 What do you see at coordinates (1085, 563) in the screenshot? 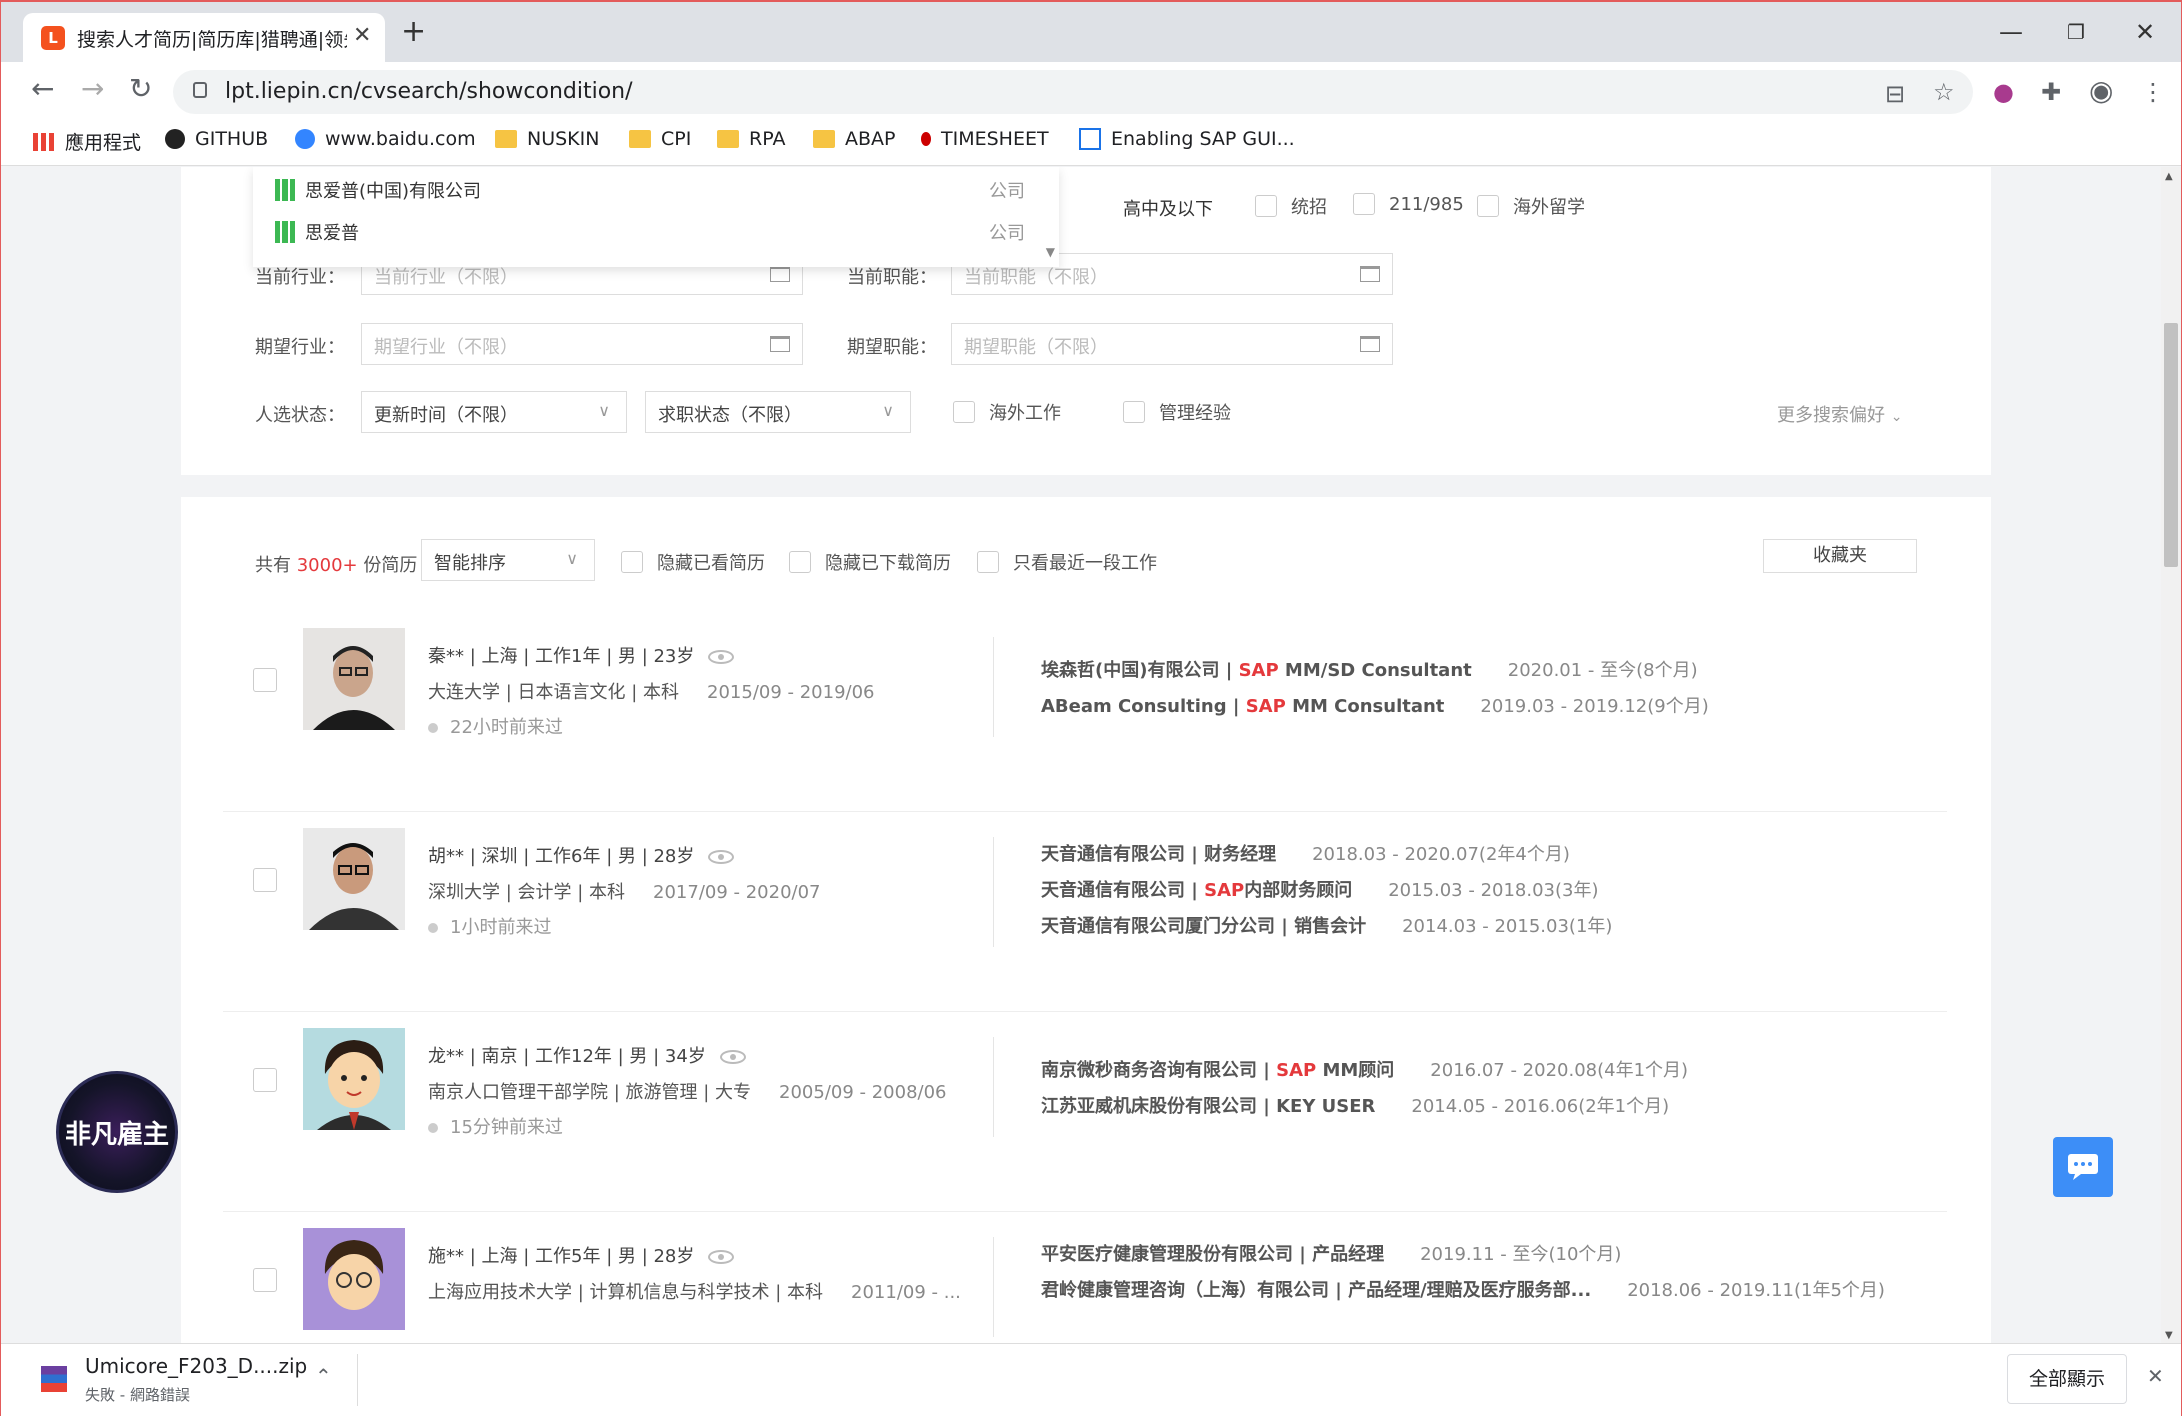
I see `check-label: 只看最近一段工作` at bounding box center [1085, 563].